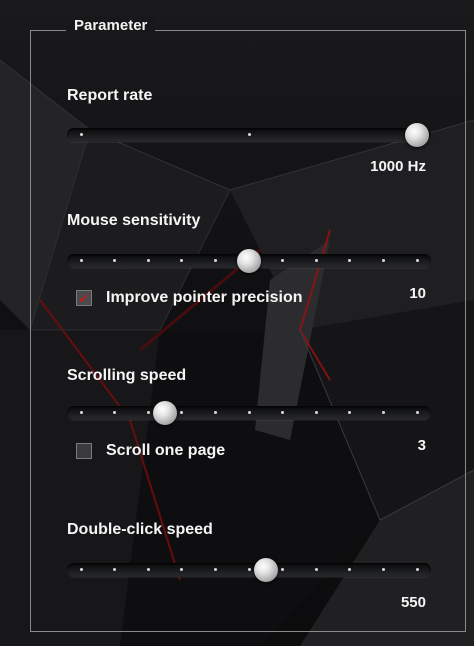 This screenshot has height=646, width=474. I want to click on scrolling-speed-slider, so click(249, 413).